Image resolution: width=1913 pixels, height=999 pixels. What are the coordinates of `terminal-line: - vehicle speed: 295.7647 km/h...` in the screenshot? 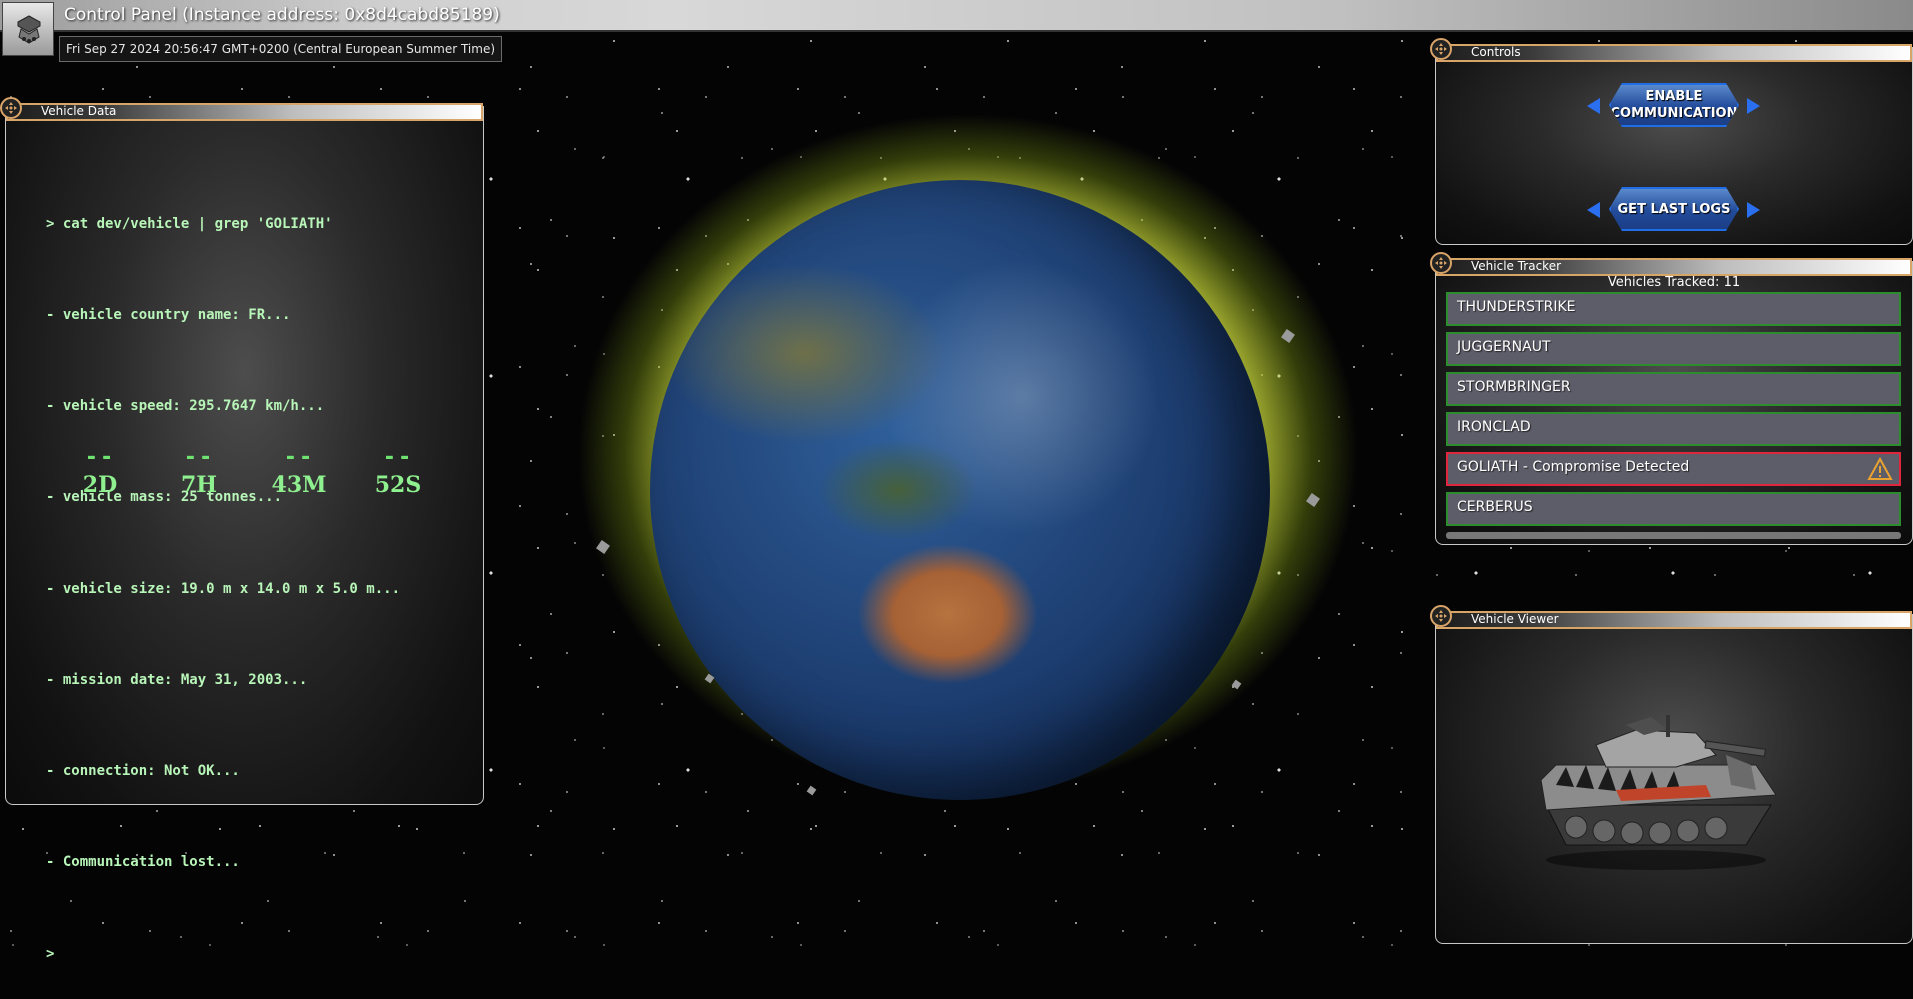 It's located at (185, 406).